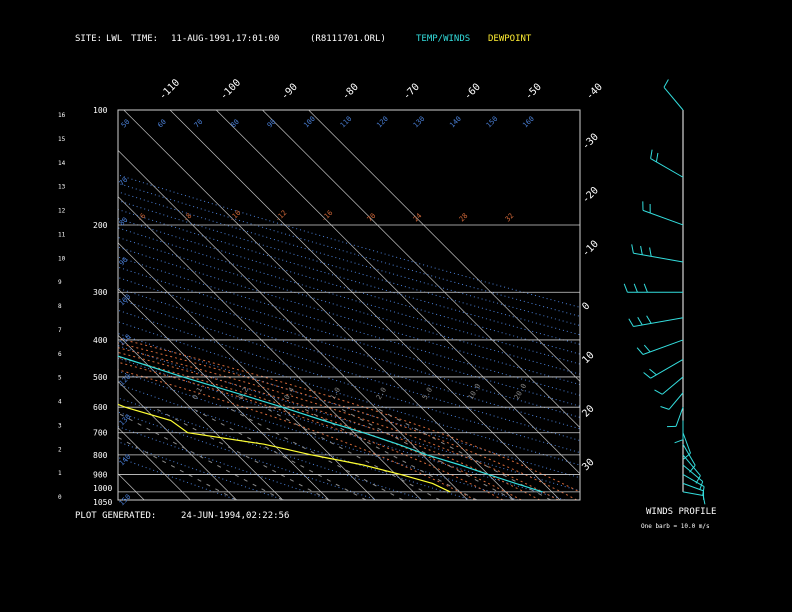  What do you see at coordinates (60, 282) in the screenshot?
I see `height-km-label: 9` at bounding box center [60, 282].